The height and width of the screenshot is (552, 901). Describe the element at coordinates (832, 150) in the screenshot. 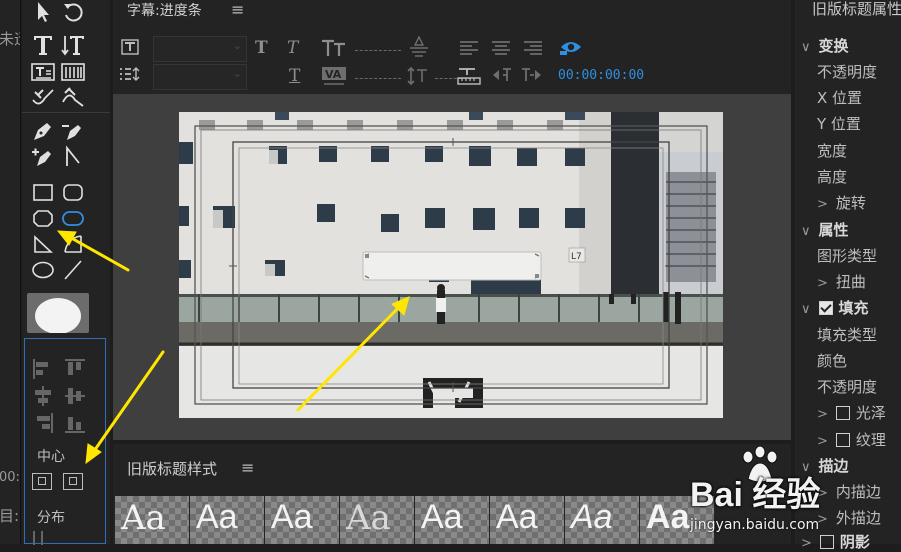

I see `prop-width: 宽度` at that location.